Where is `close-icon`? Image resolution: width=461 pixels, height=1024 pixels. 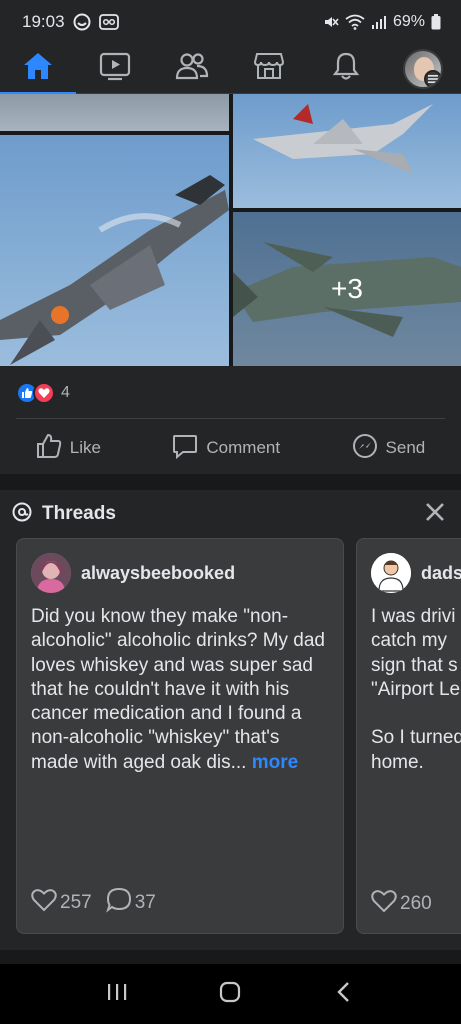
close-icon is located at coordinates (435, 514).